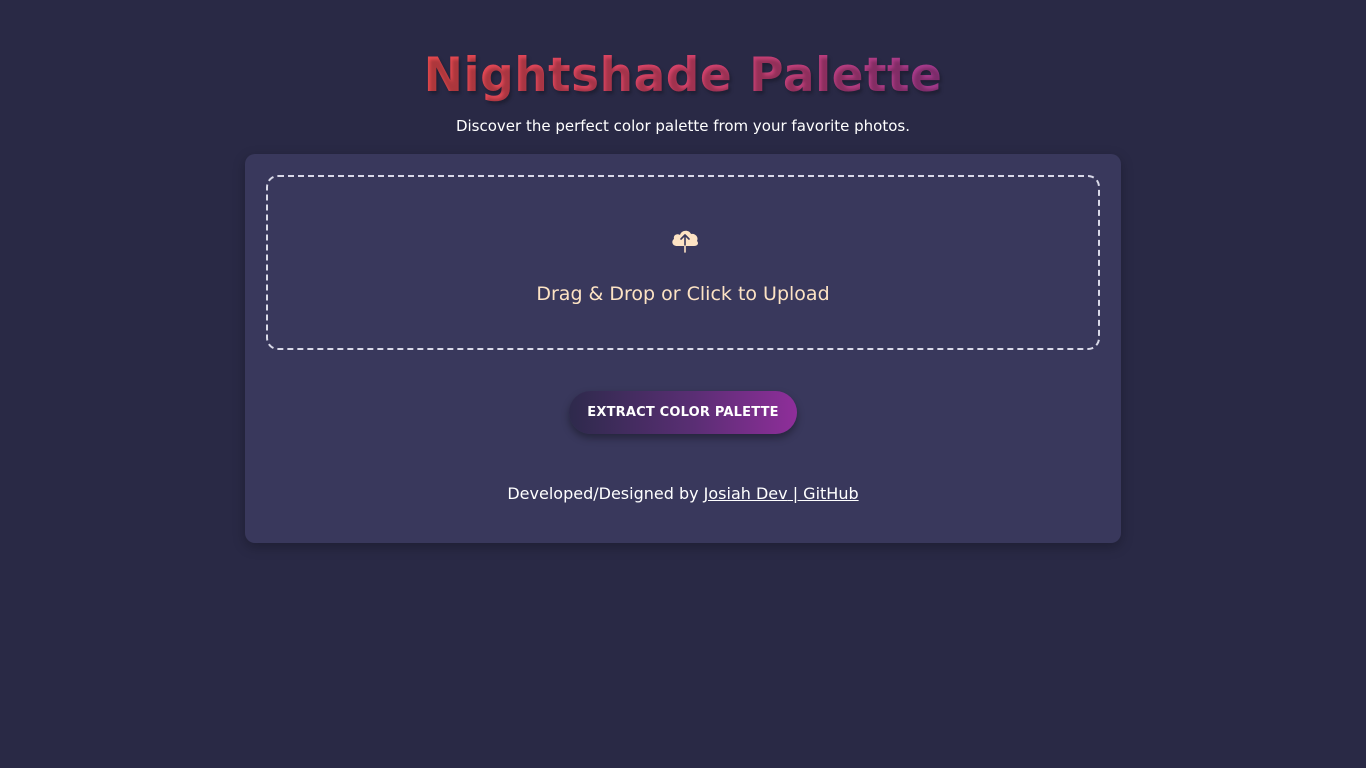 This screenshot has width=1366, height=768. I want to click on author-link: Josiah Dev, so click(746, 493).